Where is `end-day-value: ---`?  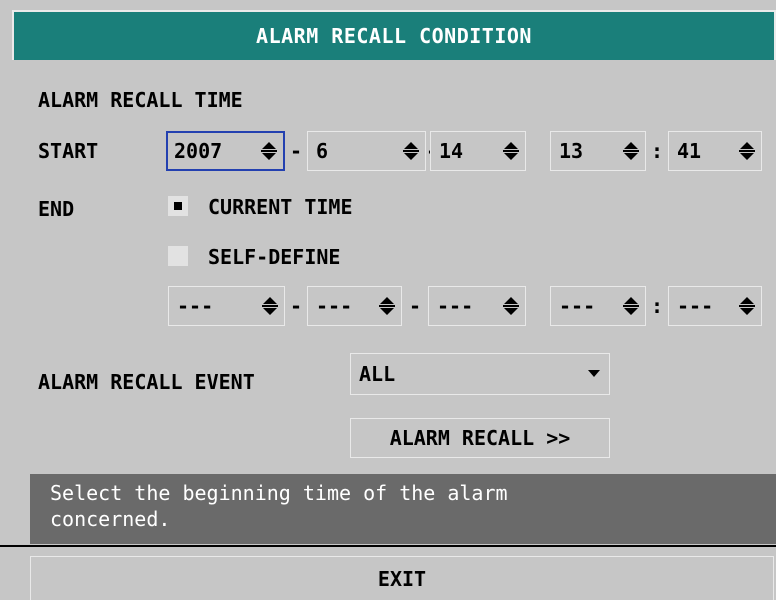 end-day-value: --- is located at coordinates (455, 306).